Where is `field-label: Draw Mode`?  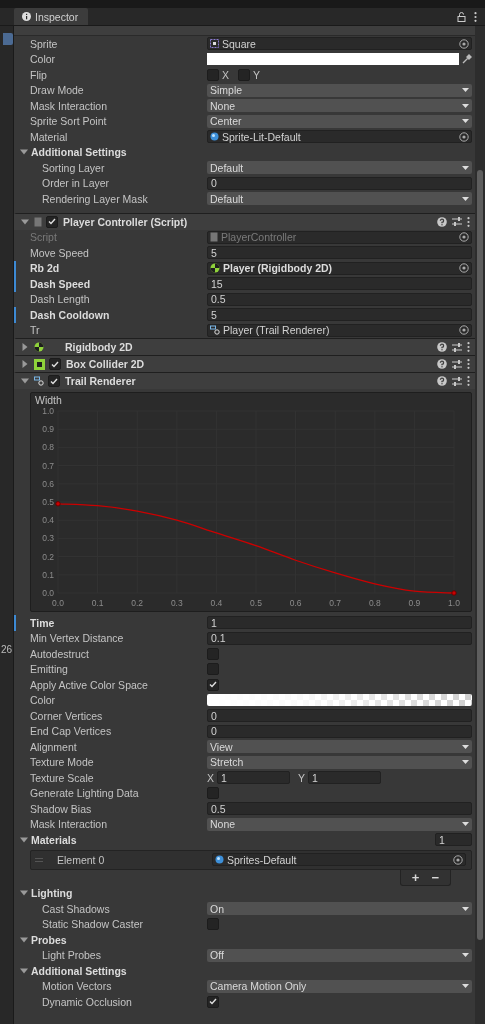
field-label: Draw Mode is located at coordinates (57, 90).